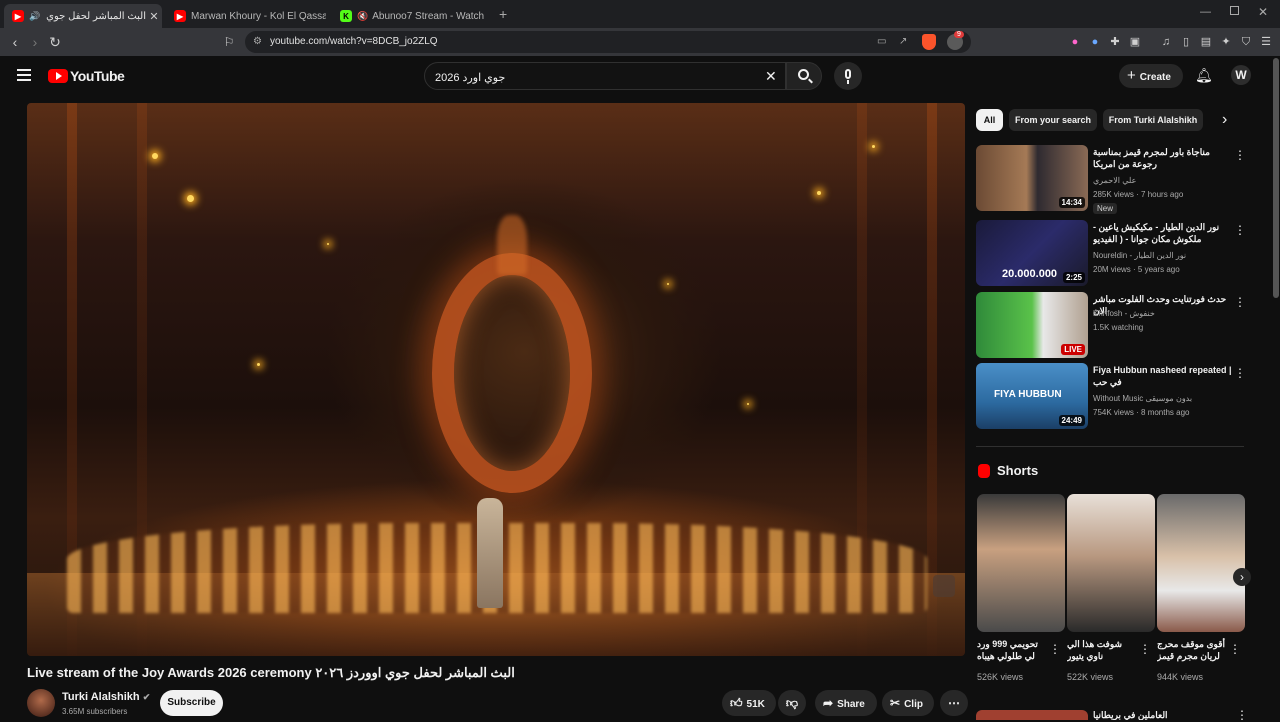  I want to click on new-tab-plus-icon: +, so click(503, 14).